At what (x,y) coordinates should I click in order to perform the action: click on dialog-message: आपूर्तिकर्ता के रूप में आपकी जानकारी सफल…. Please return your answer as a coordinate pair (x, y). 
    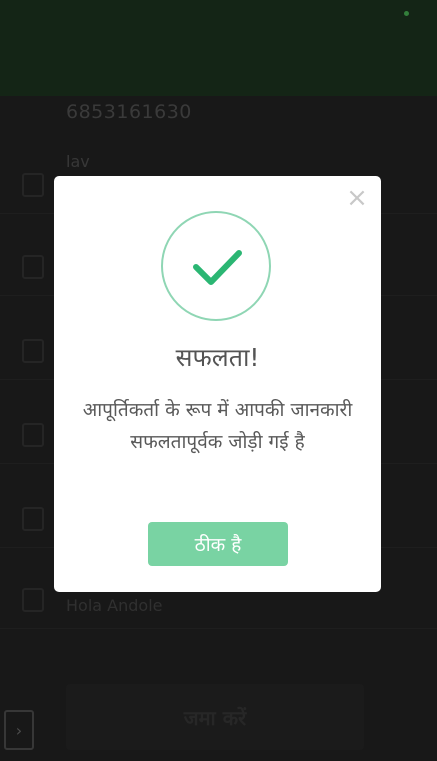
    Looking at the image, I should click on (217, 426).